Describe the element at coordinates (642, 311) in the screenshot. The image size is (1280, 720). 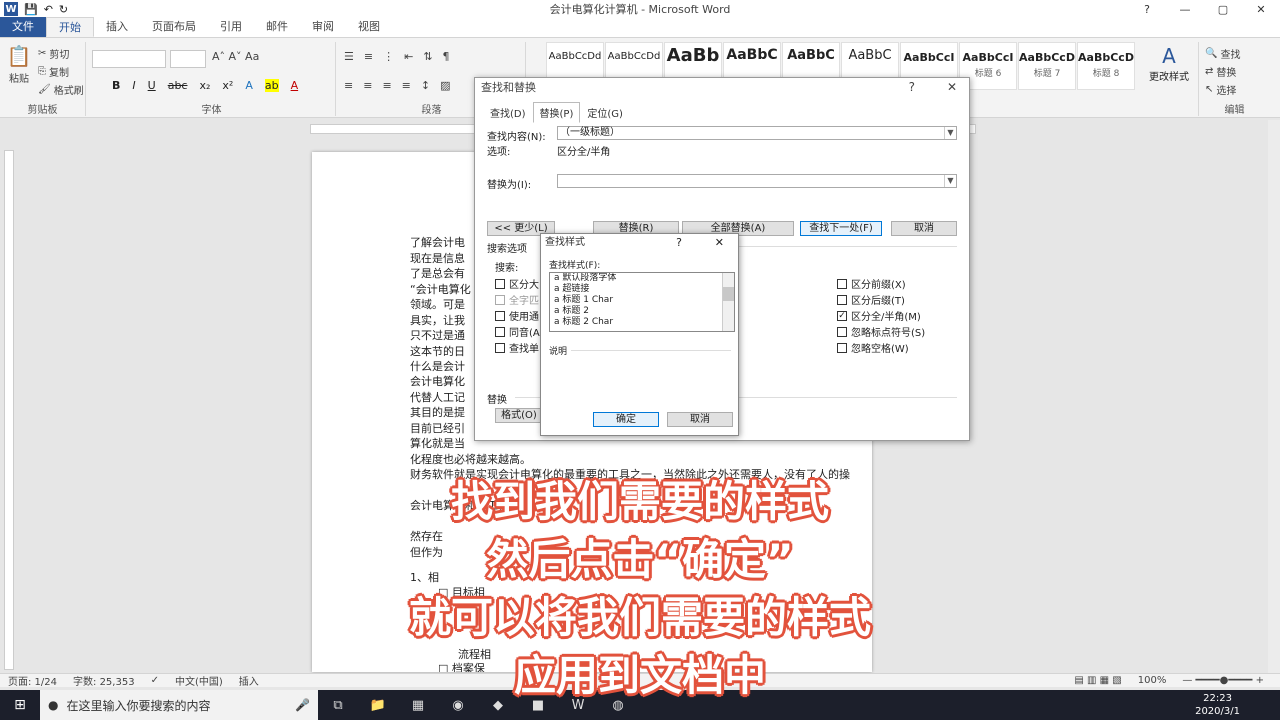
I see `list-item: a 标题 2` at that location.